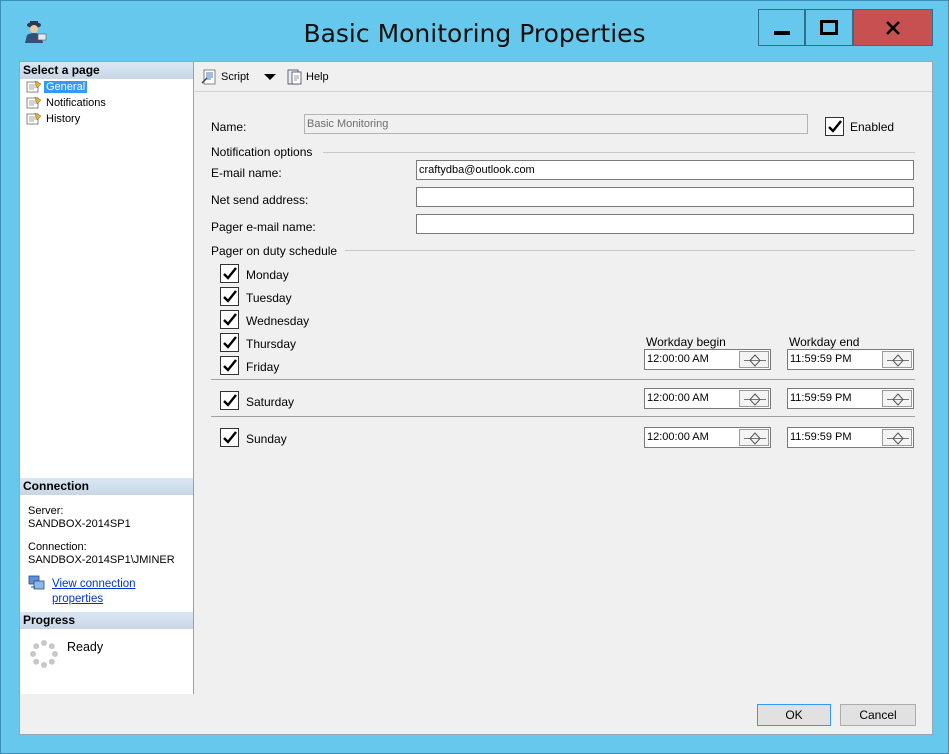  I want to click on friday-checkbox, so click(229, 365).